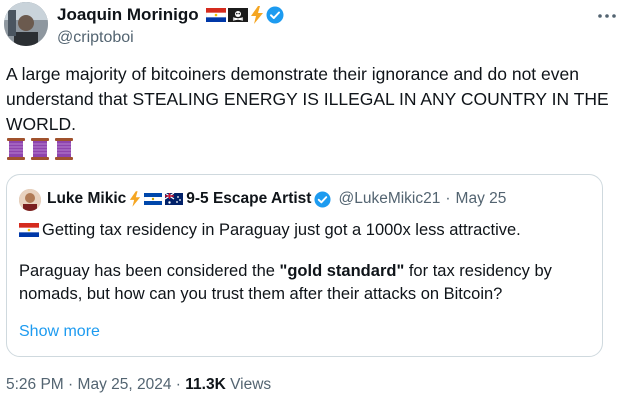 Image resolution: width=637 pixels, height=409 pixels. I want to click on tweet-date: May 25, 2024, so click(125, 384).